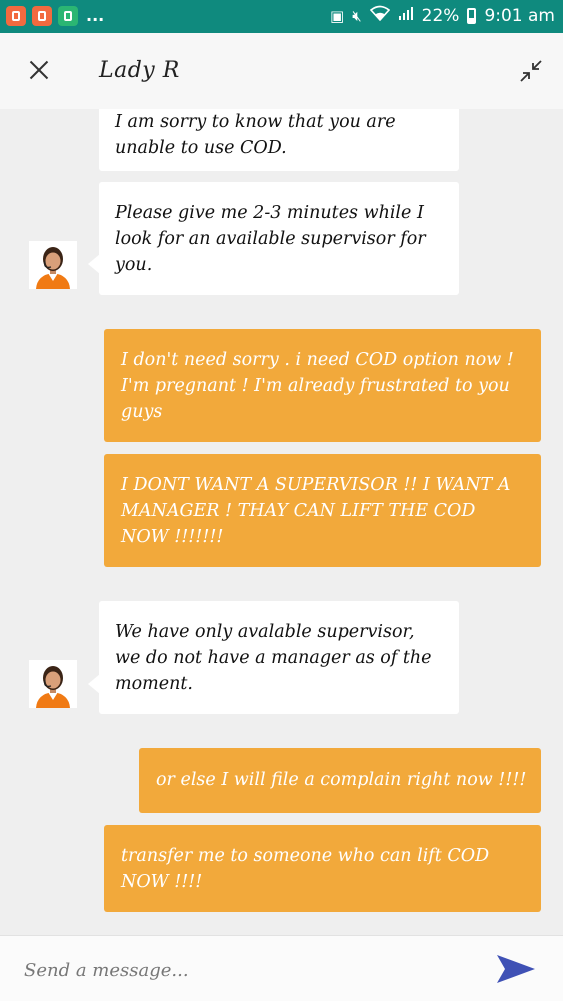 The width and height of the screenshot is (563, 1001). I want to click on data-saver-icon: ▣, so click(337, 16).